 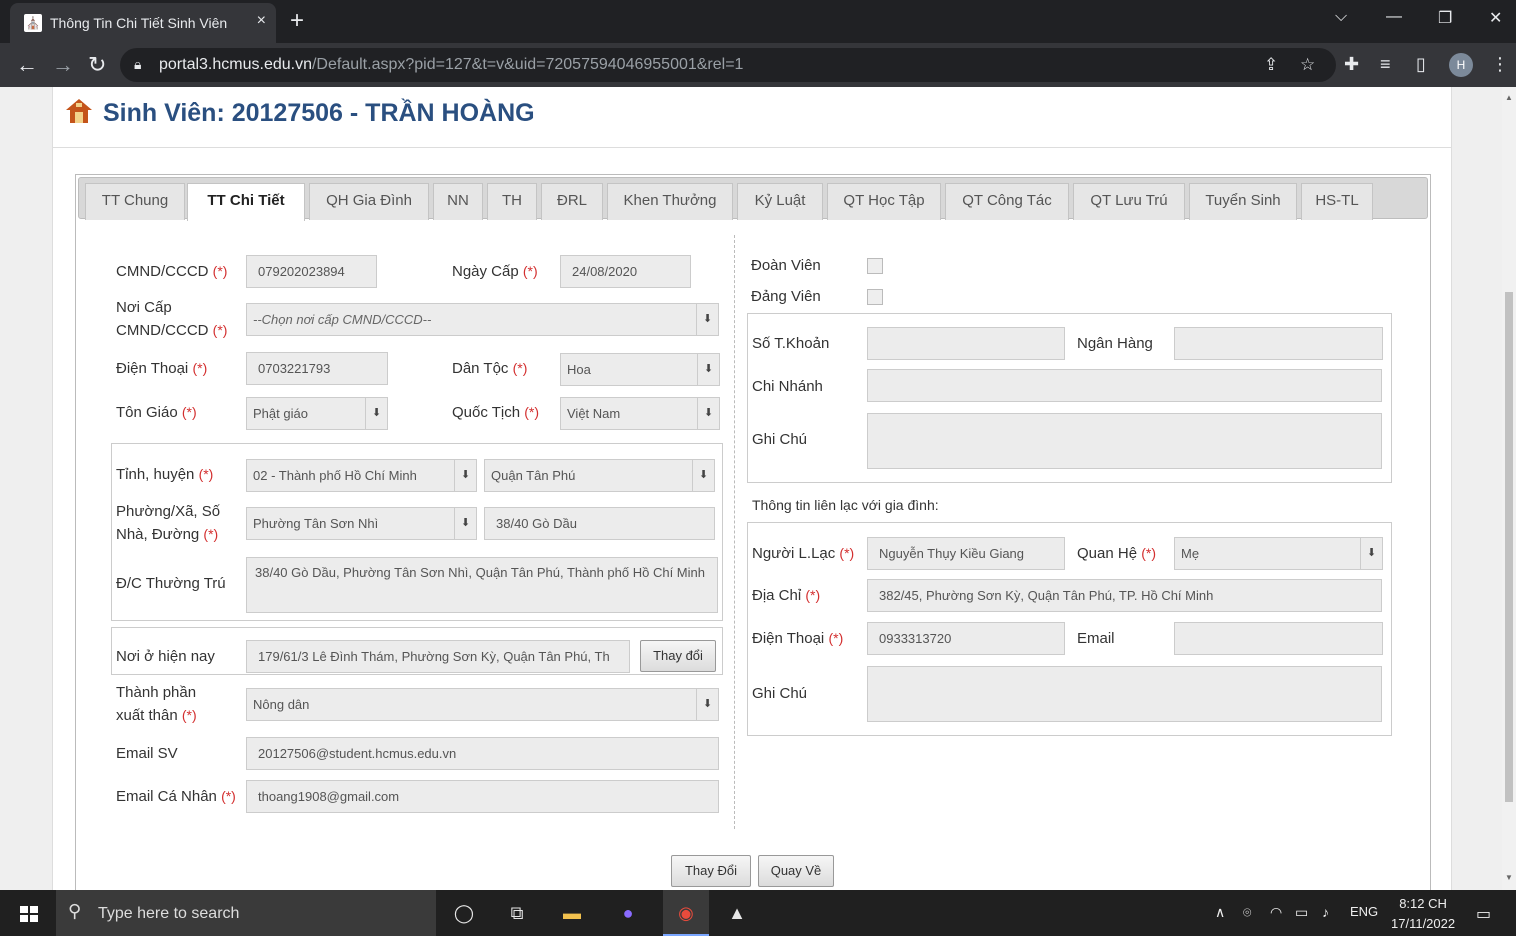 What do you see at coordinates (512, 201) in the screenshot?
I see `tab-th: TH` at bounding box center [512, 201].